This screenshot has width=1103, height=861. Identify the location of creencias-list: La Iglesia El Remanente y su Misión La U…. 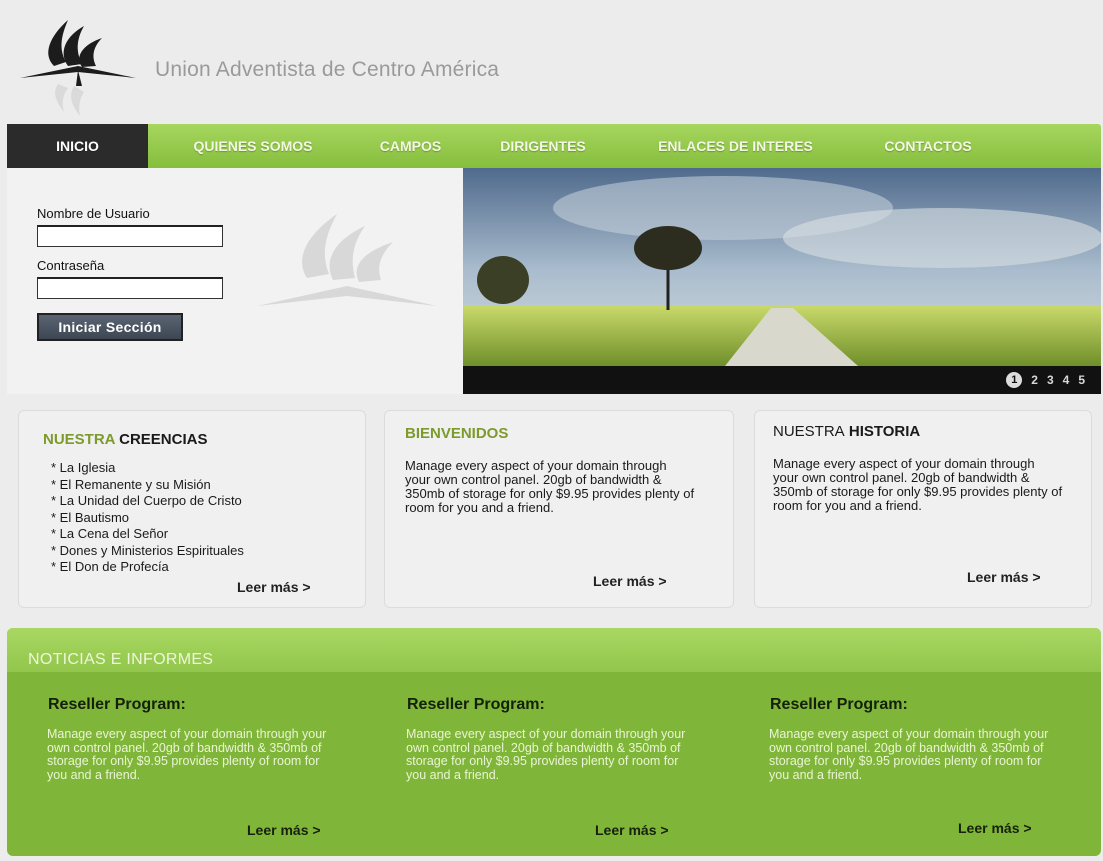
(147, 518).